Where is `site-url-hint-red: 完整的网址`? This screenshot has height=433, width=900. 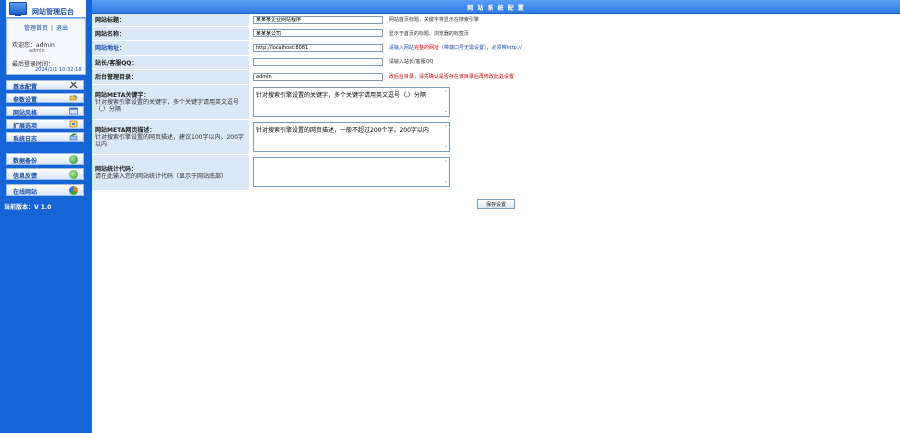 site-url-hint-red: 完整的网址 is located at coordinates (426, 47).